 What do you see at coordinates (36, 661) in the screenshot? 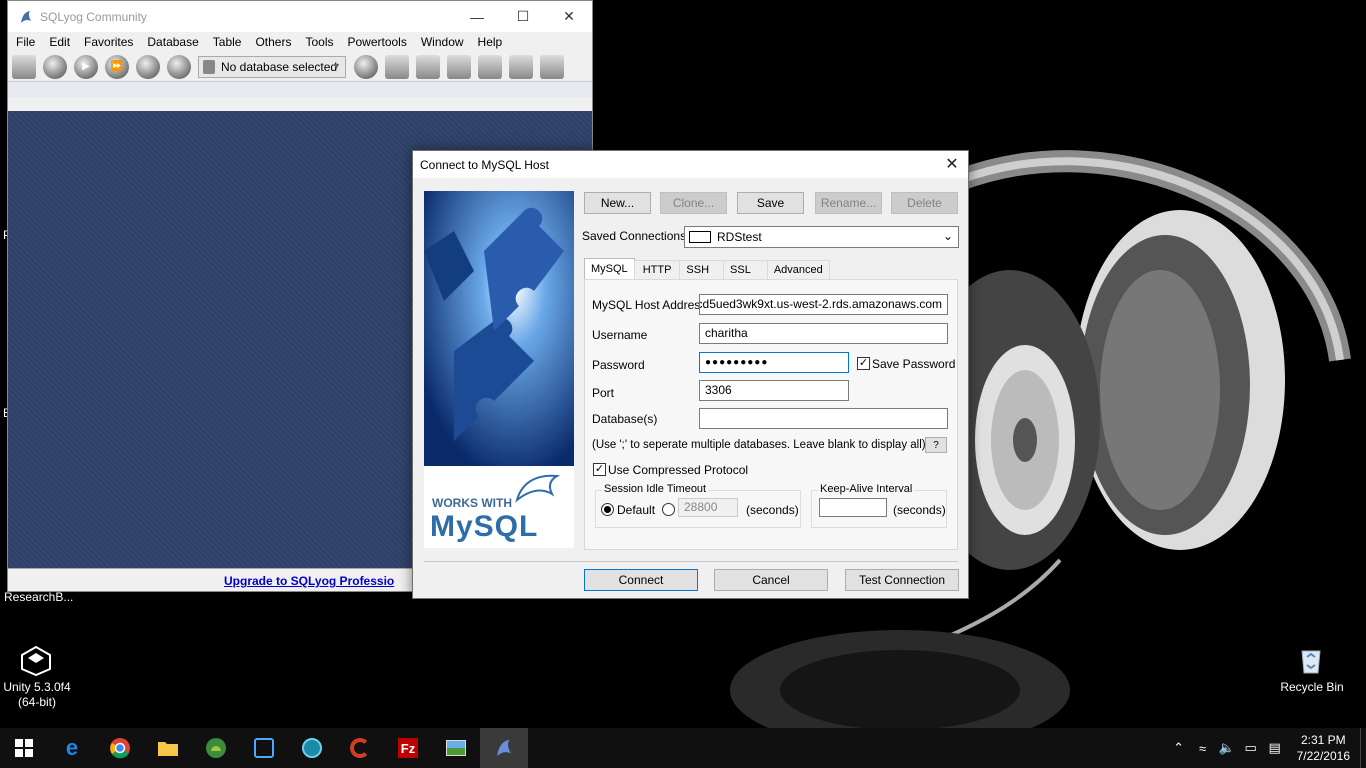
I see `unity-icon` at bounding box center [36, 661].